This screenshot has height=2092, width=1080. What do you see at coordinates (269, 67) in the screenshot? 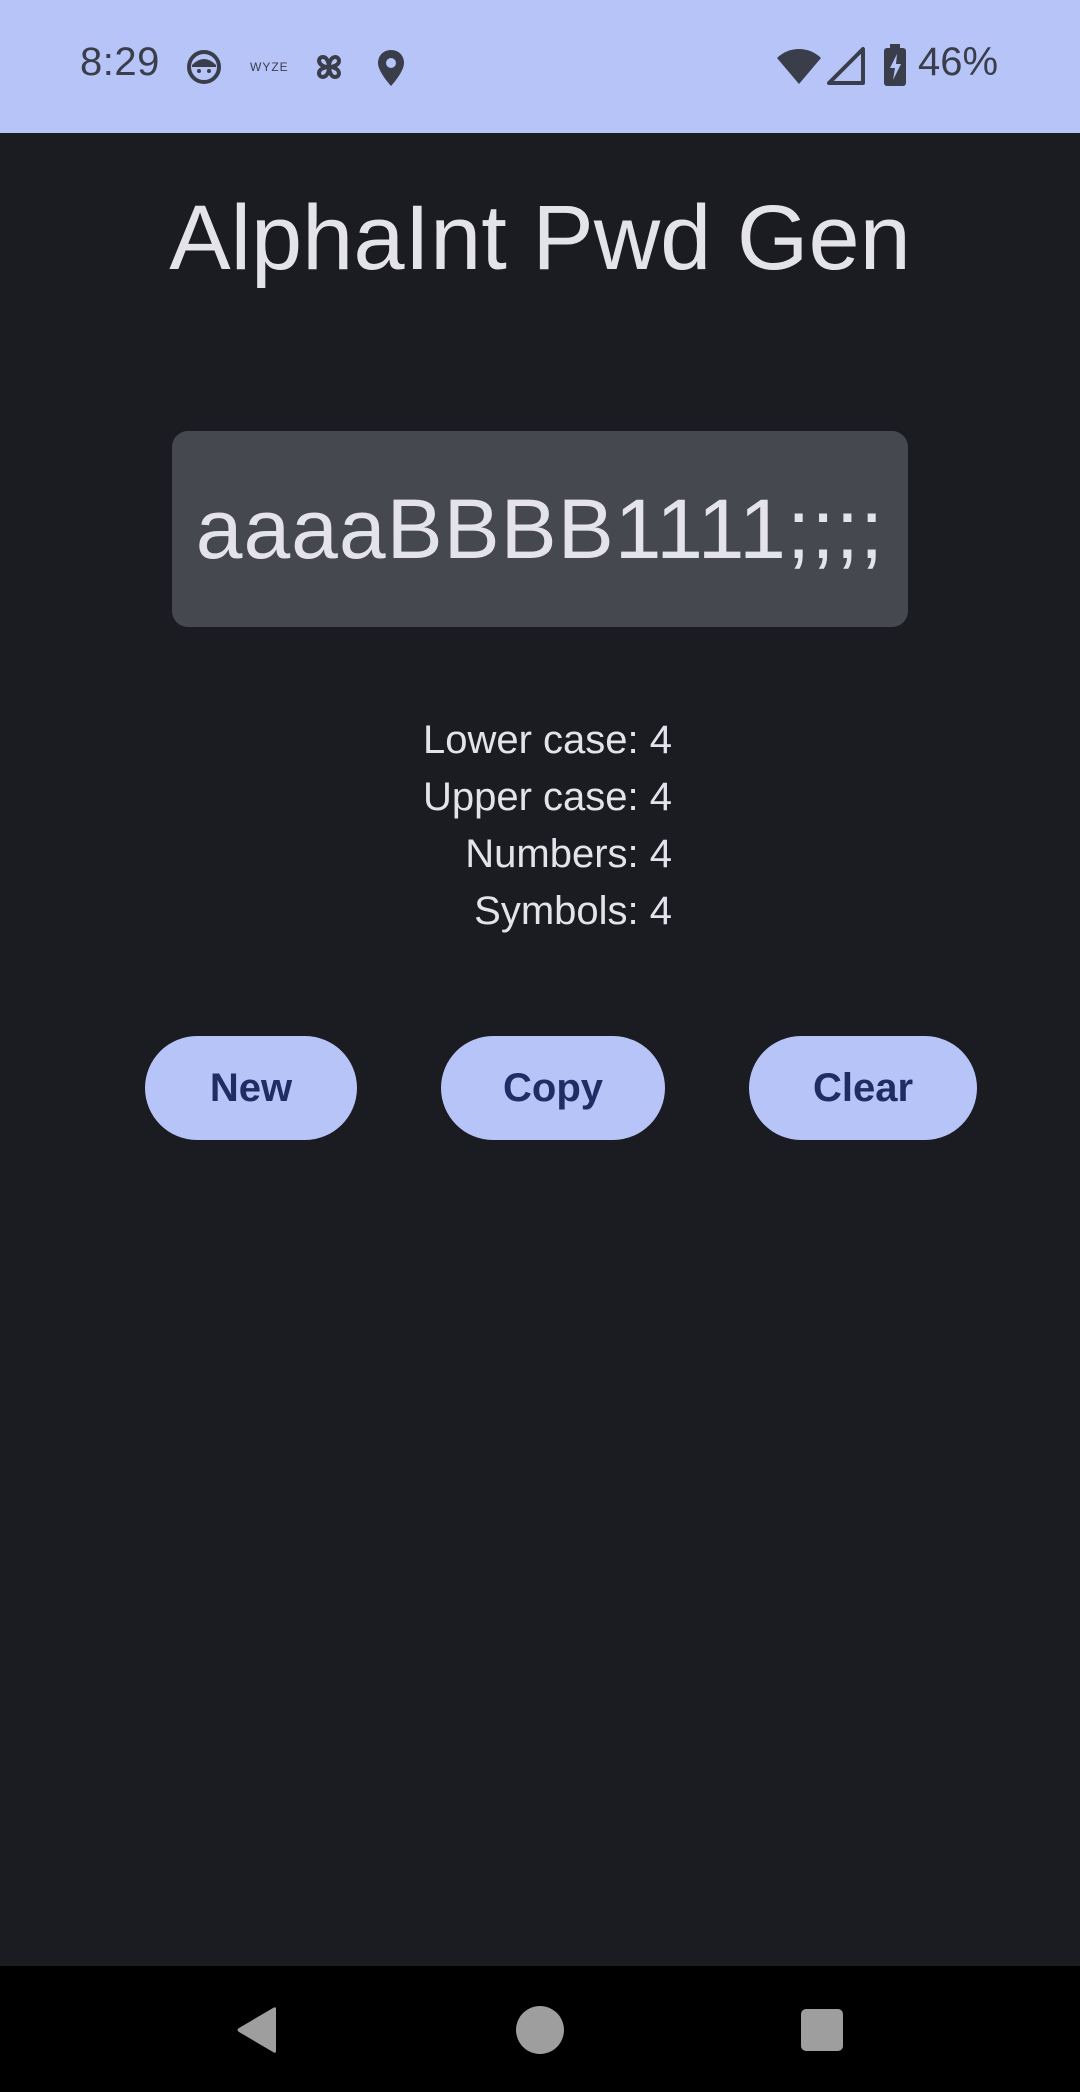
I see `wyze-icon: WYZE` at bounding box center [269, 67].